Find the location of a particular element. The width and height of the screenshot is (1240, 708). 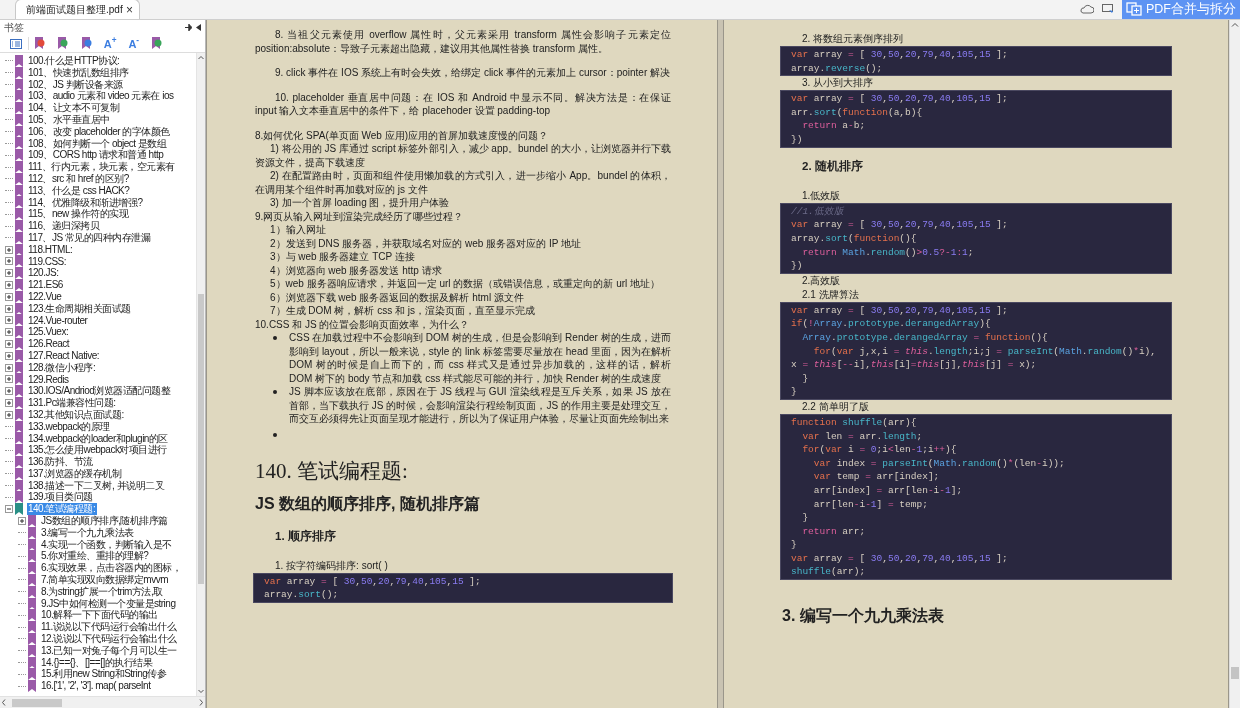

font-size-button: A$^{-}$ is located at coordinates (134, 43).